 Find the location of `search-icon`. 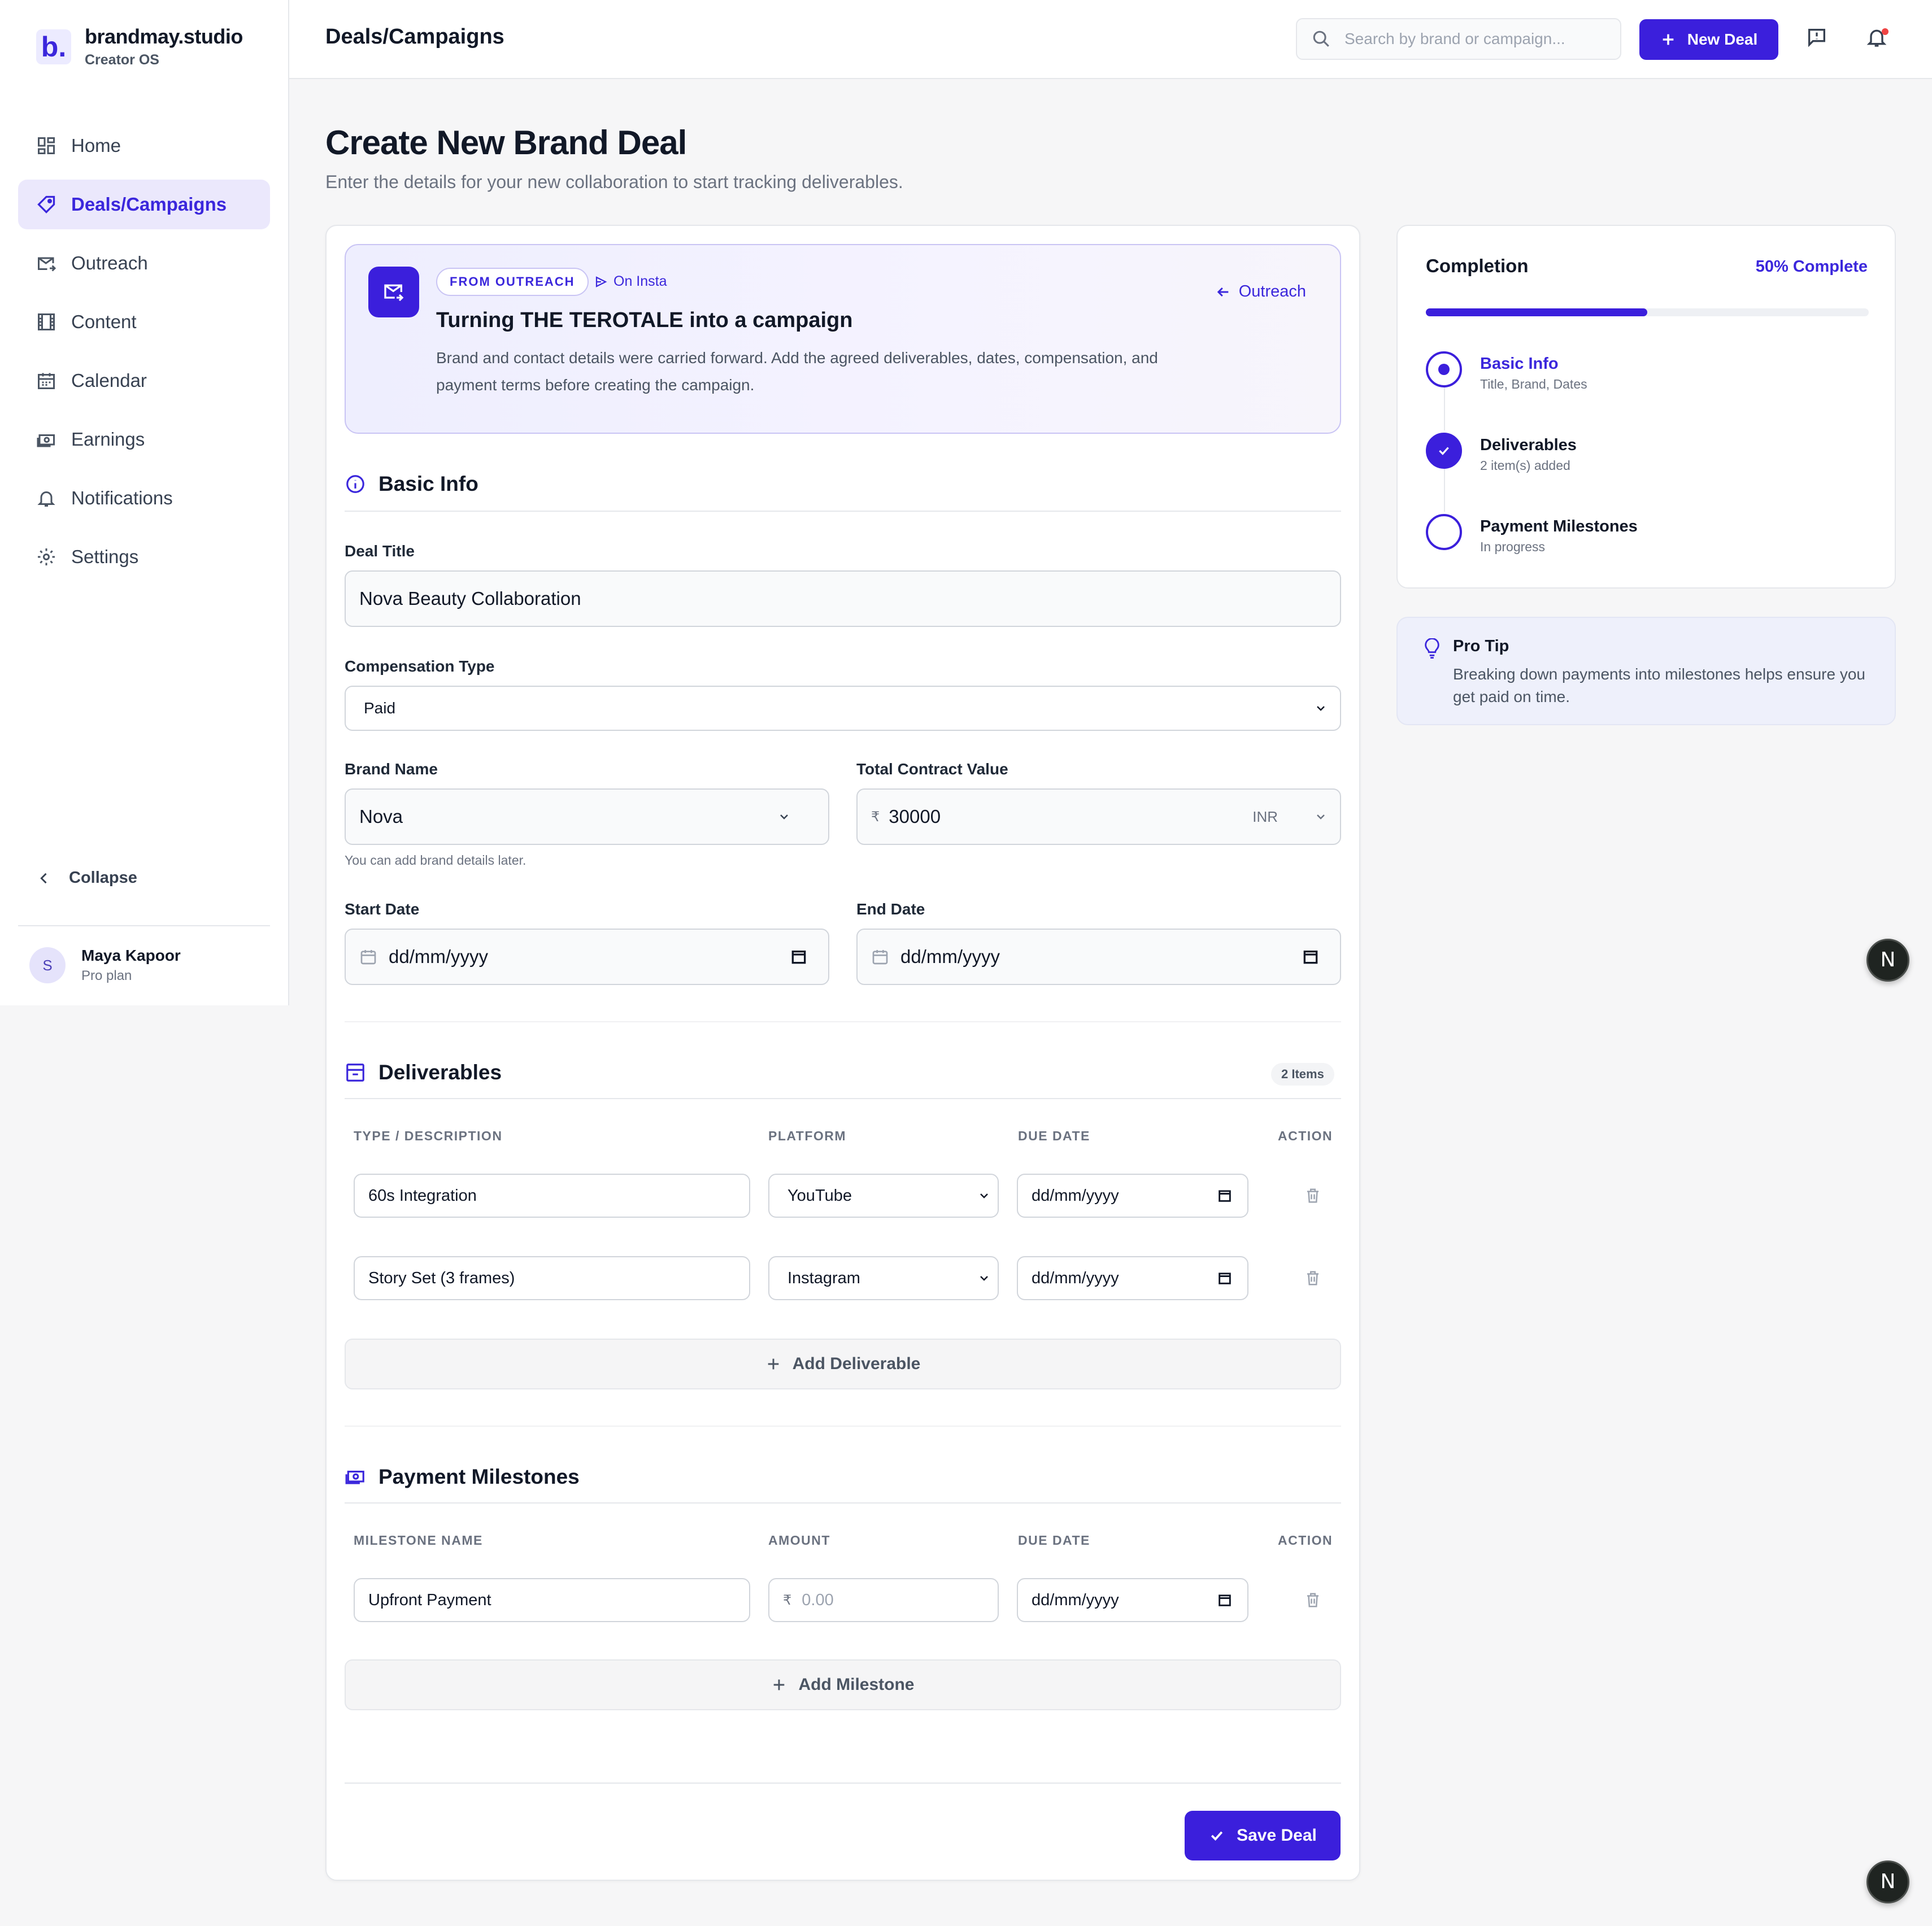

search-icon is located at coordinates (1321, 38).